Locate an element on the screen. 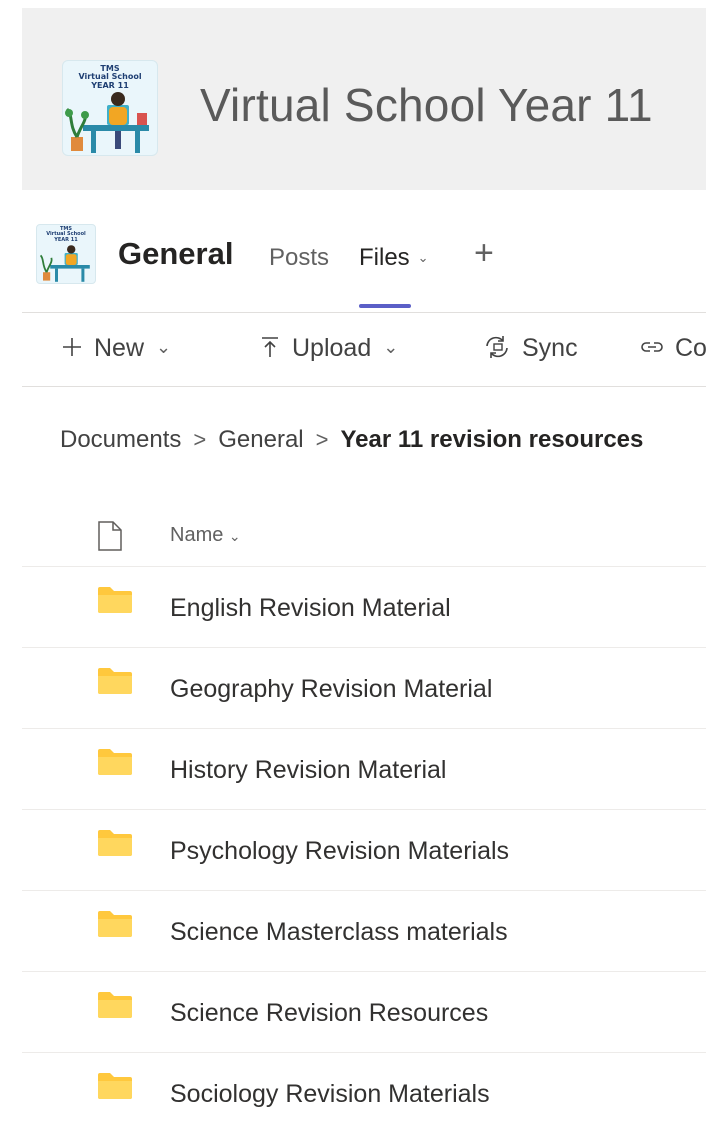 The height and width of the screenshot is (1134, 715). list-item: Science Revision Resources is located at coordinates (364, 1012).